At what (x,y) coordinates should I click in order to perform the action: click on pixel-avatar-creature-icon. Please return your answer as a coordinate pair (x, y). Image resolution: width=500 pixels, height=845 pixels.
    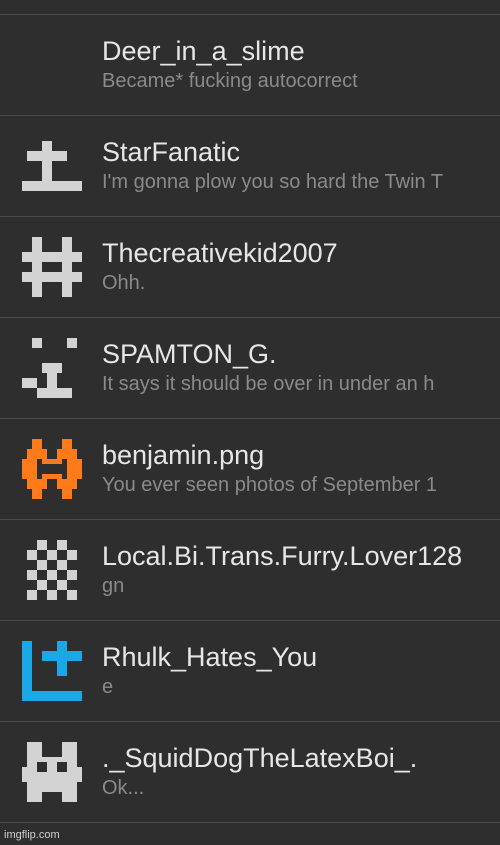
    Looking at the image, I should click on (52, 772).